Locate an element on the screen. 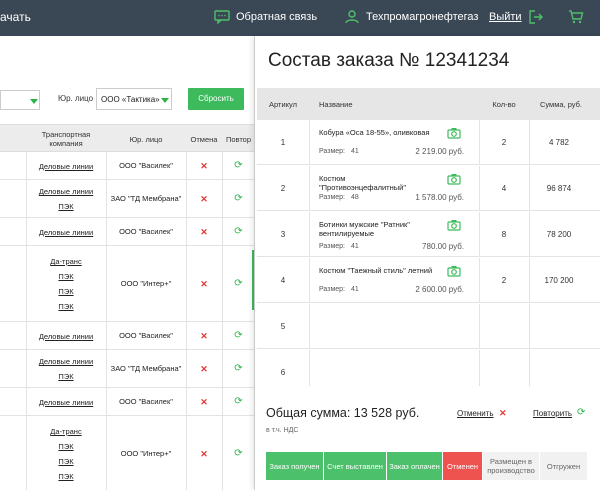  user-profile: Техпромагронефтегаз is located at coordinates (411, 17).